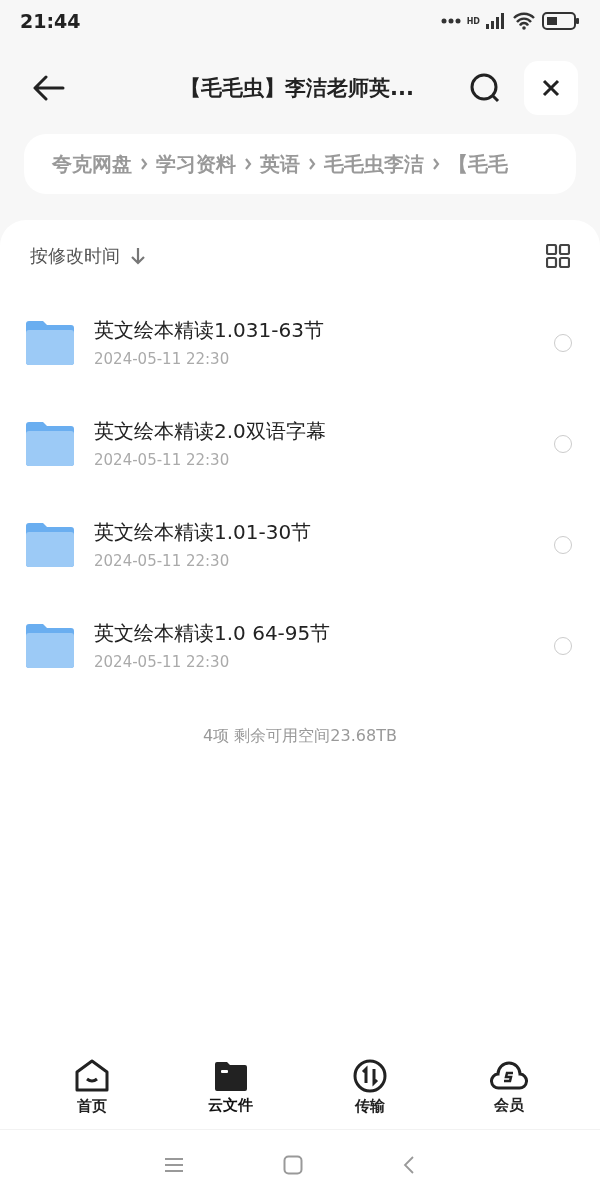 The height and width of the screenshot is (1200, 600). Describe the element at coordinates (91, 1075) in the screenshot. I see `house-icon` at that location.